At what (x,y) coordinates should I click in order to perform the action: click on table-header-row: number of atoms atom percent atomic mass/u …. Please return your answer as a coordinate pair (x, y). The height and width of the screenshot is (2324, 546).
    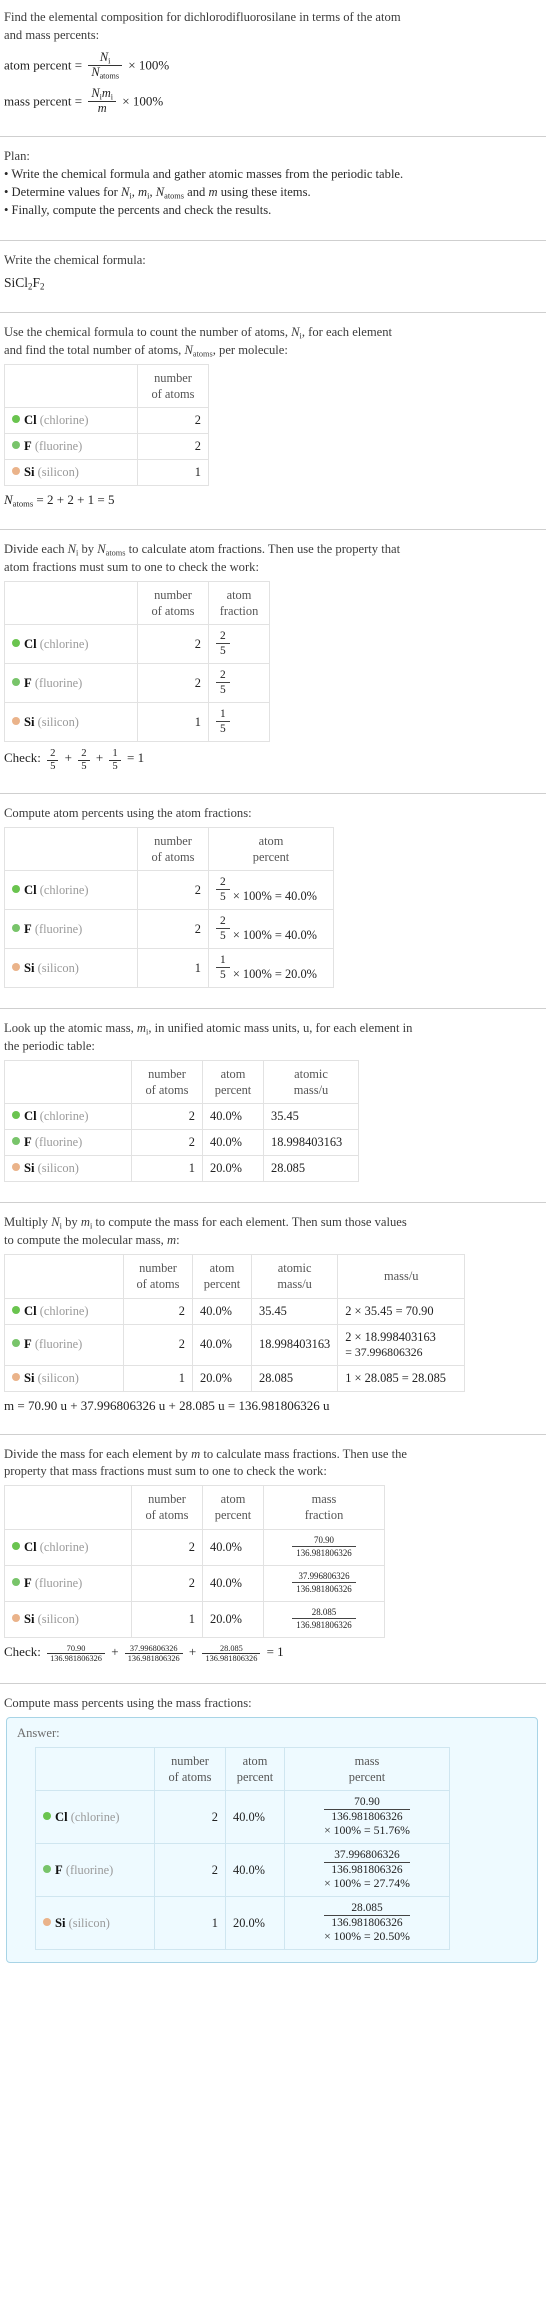
    Looking at the image, I should click on (235, 1276).